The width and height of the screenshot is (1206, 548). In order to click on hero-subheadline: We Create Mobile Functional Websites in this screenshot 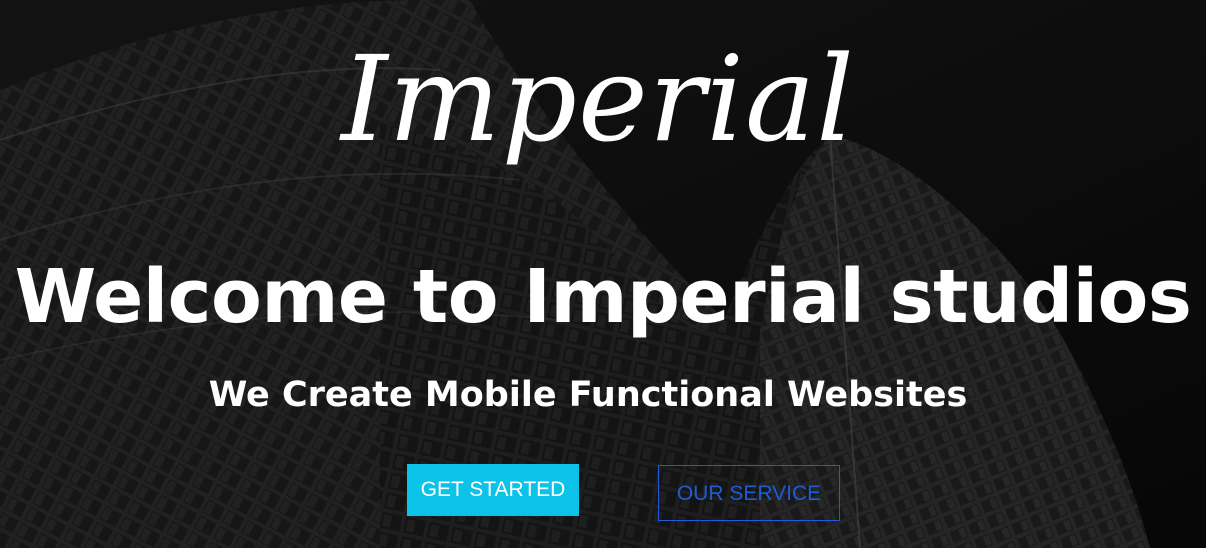, I will do `click(588, 395)`.